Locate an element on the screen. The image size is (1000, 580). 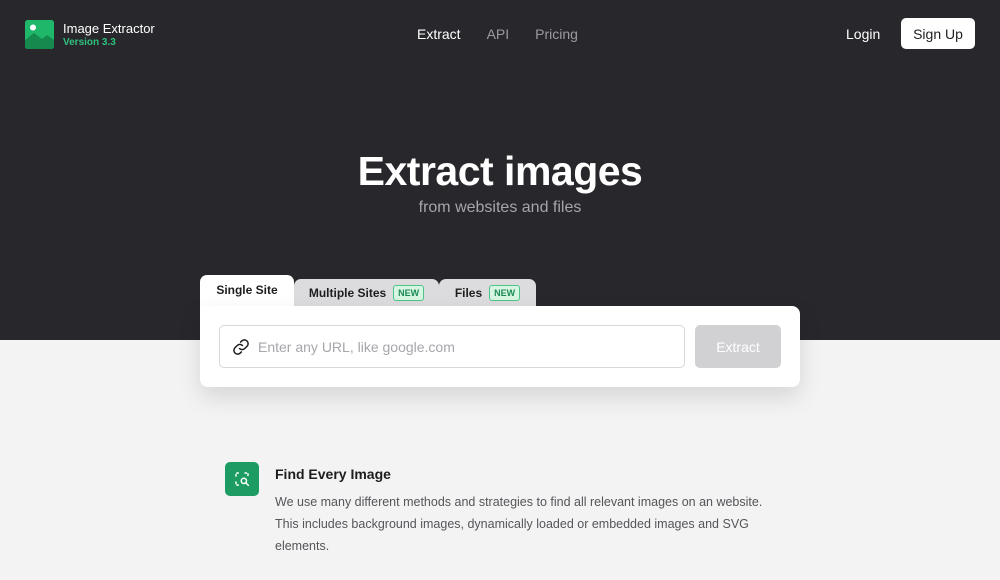
hero-subtitle: from websites and files is located at coordinates (500, 207).